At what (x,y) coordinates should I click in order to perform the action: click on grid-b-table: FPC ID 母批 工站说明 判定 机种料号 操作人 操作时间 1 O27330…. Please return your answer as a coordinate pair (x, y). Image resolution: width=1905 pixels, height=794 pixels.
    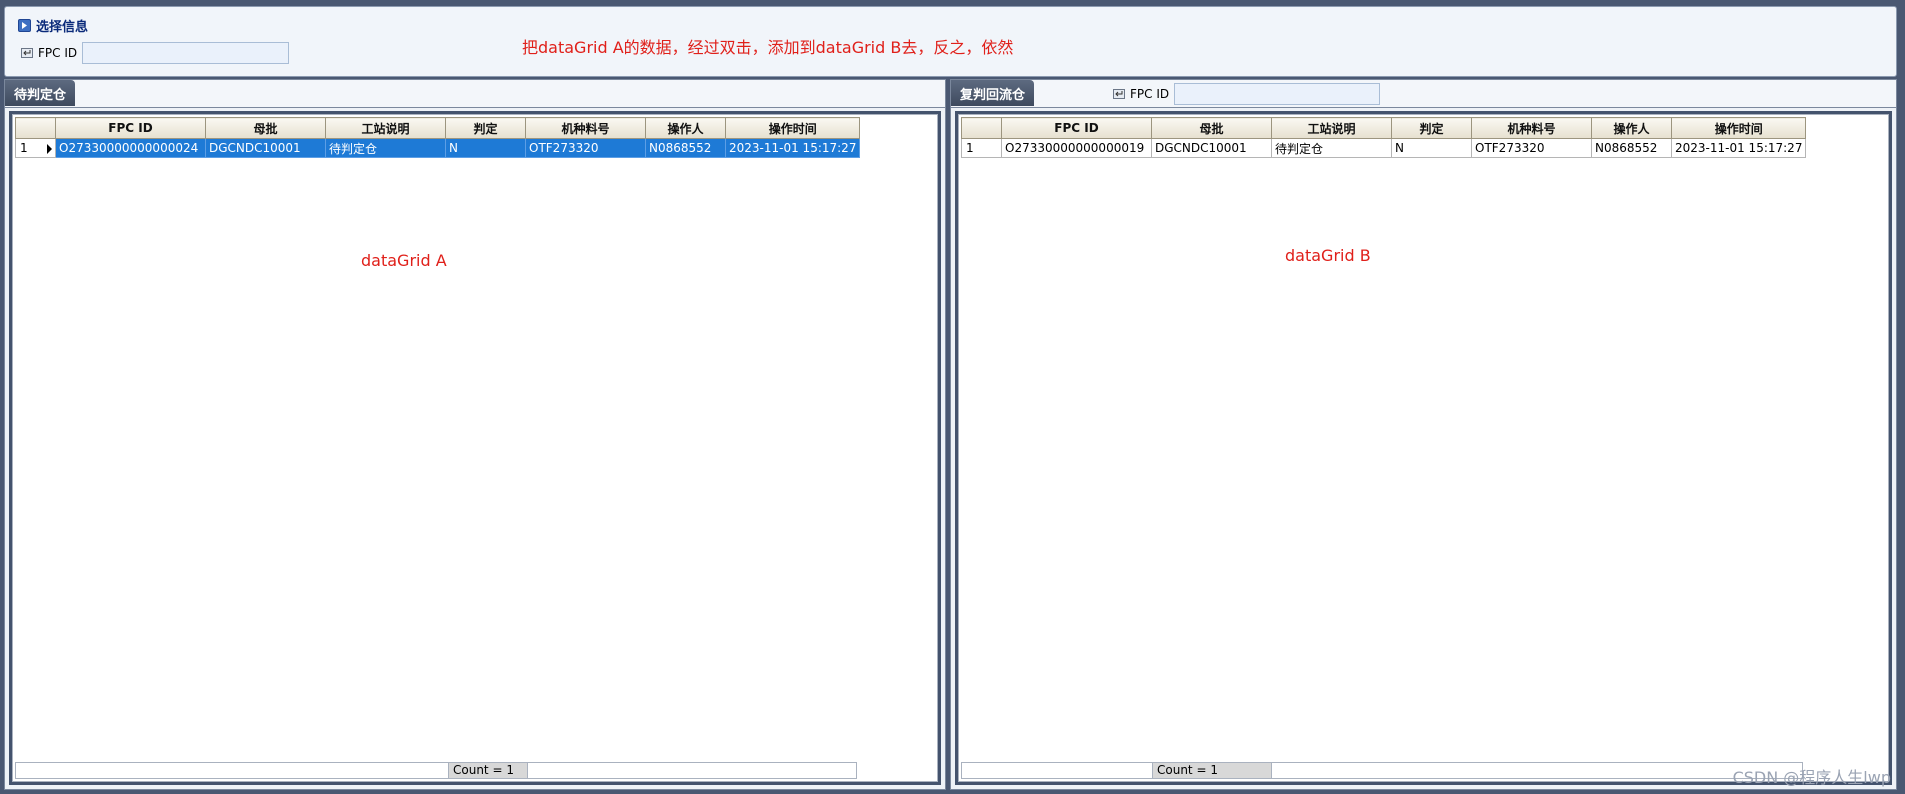
    Looking at the image, I should click on (1384, 137).